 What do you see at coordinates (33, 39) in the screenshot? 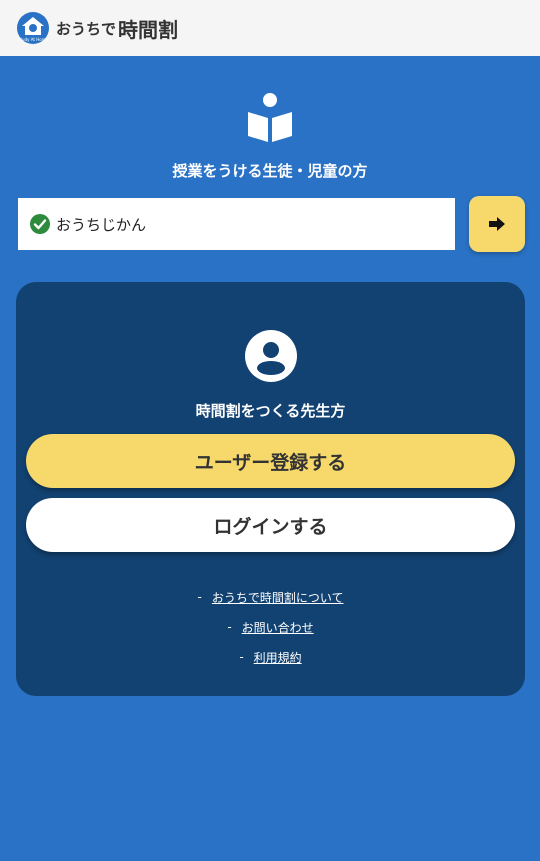
I see `logo-text: Study At Home` at bounding box center [33, 39].